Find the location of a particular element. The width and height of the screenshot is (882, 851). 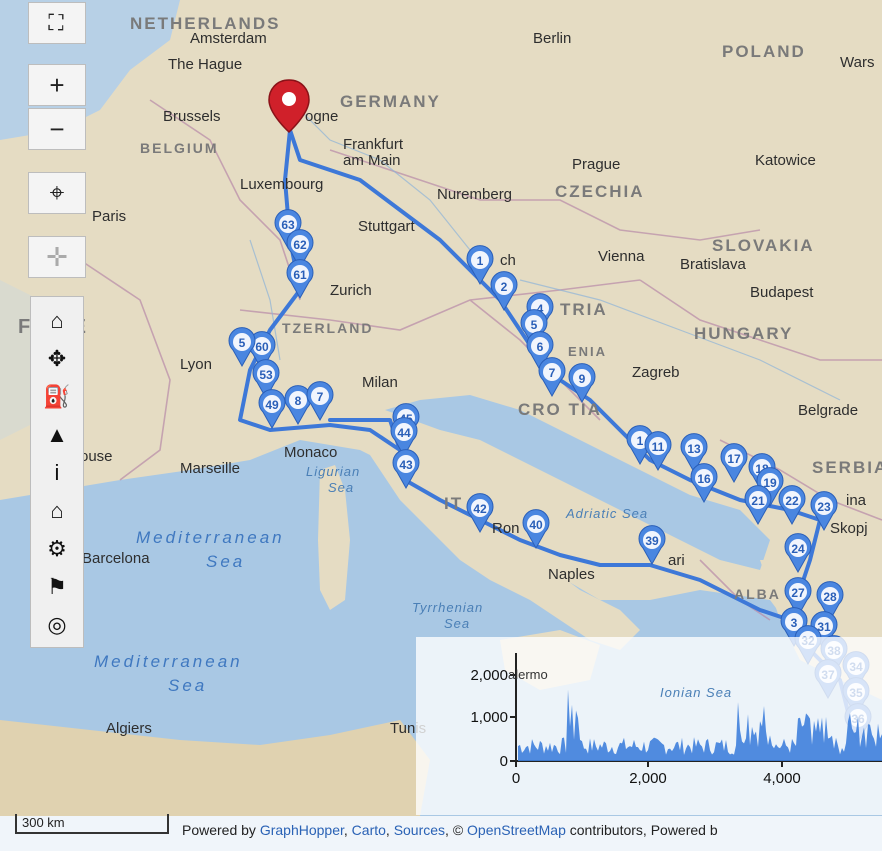

route-marker-label: 21 is located at coordinates (758, 501).